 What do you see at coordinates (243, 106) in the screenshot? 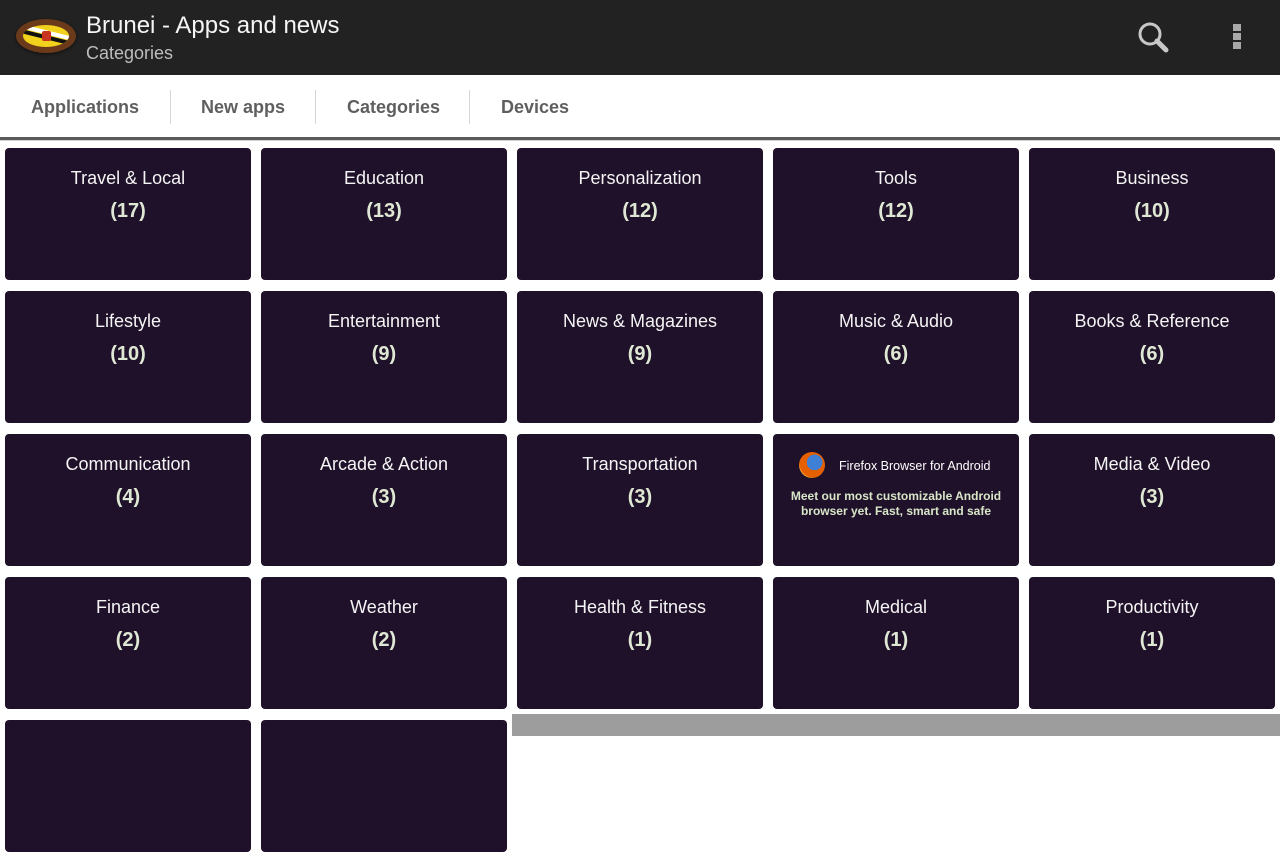
I see `tab-new-apps: New apps` at bounding box center [243, 106].